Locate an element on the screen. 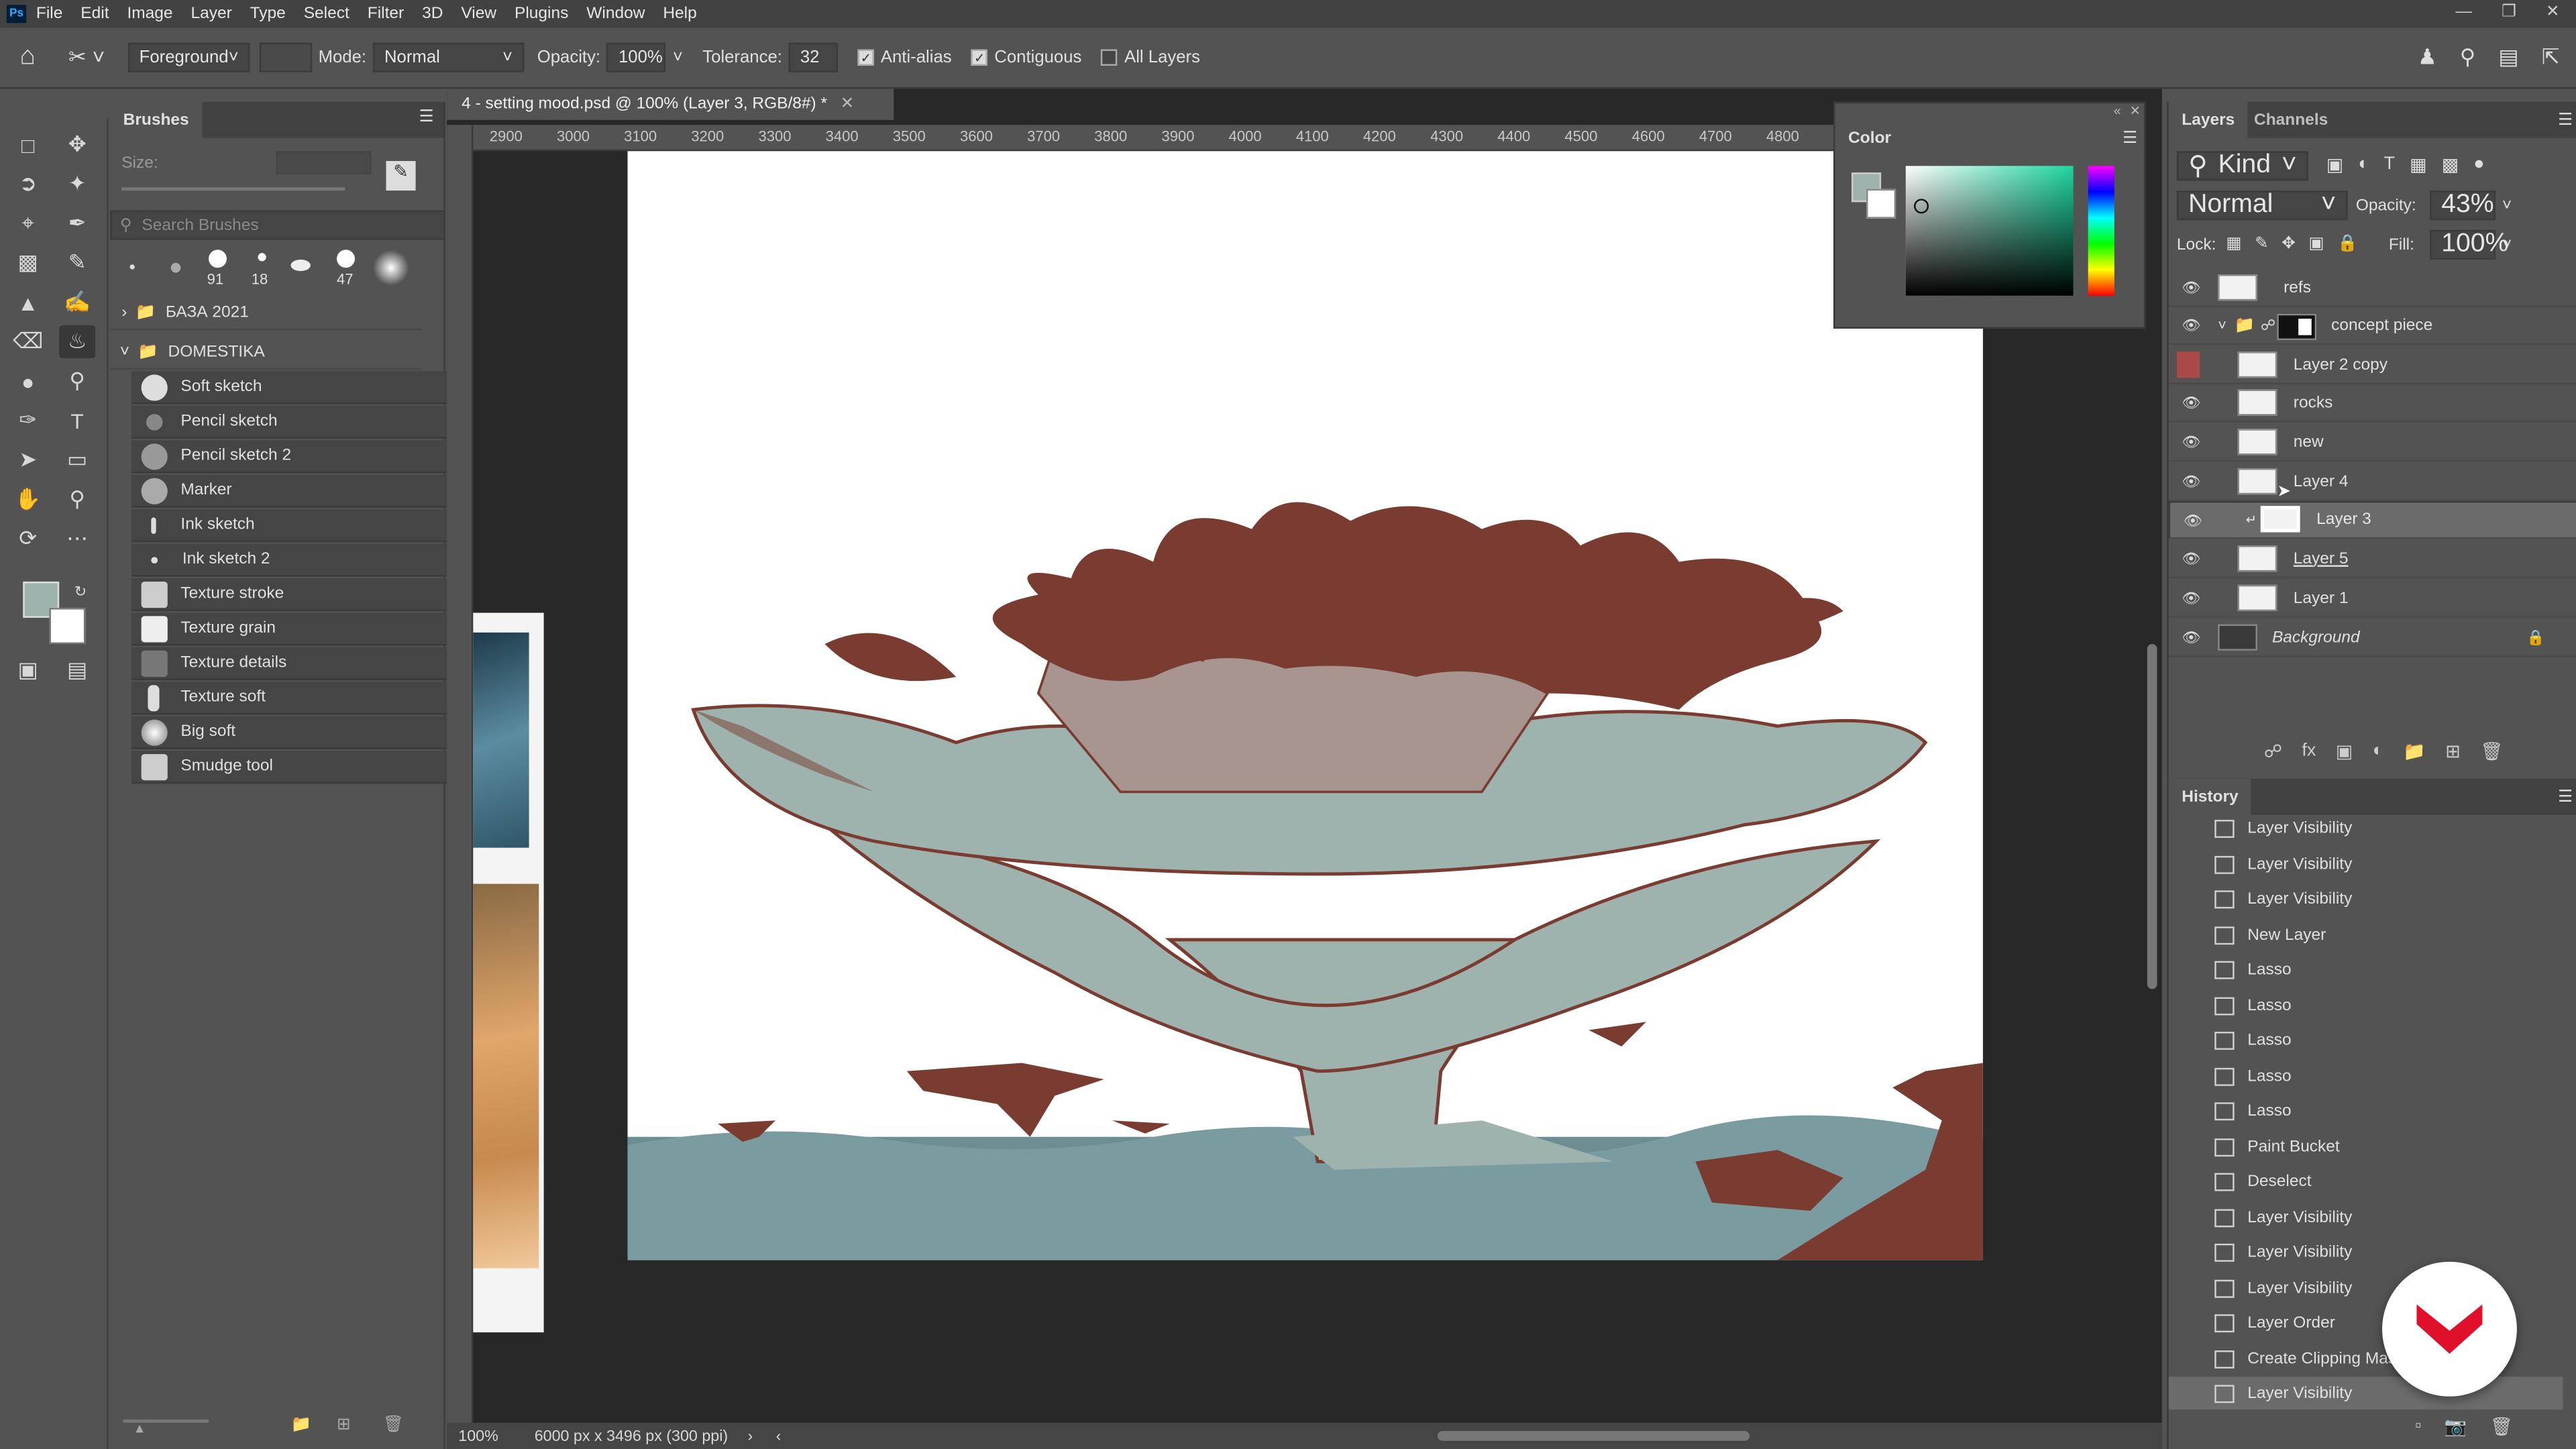  new-document-from-state-icon: ▫ is located at coordinates (2418, 1427).